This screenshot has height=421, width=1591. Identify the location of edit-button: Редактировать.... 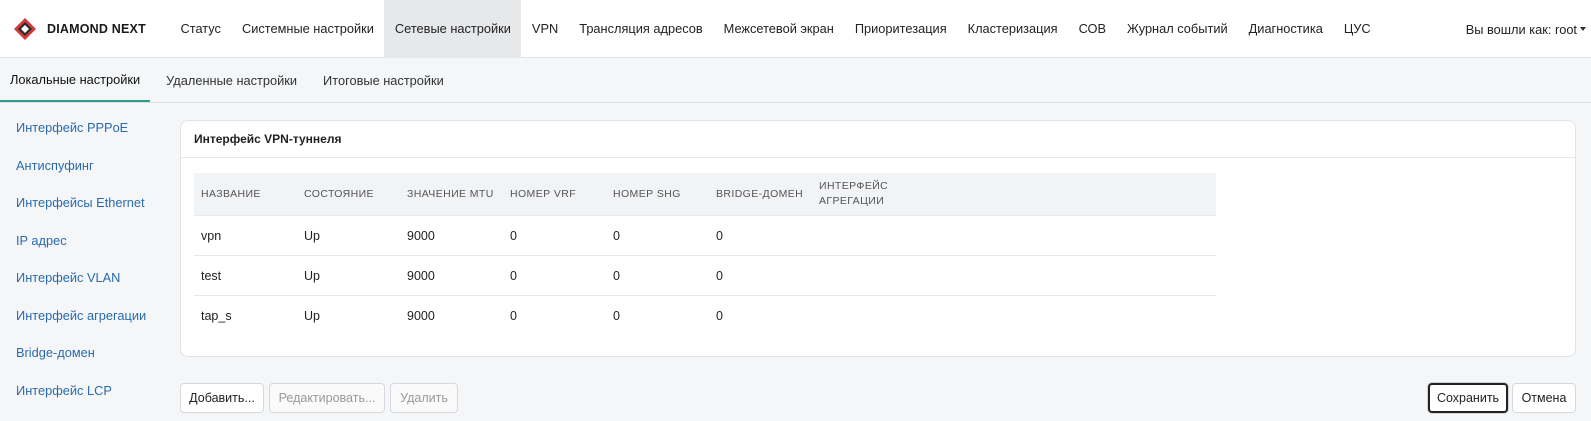
(327, 398).